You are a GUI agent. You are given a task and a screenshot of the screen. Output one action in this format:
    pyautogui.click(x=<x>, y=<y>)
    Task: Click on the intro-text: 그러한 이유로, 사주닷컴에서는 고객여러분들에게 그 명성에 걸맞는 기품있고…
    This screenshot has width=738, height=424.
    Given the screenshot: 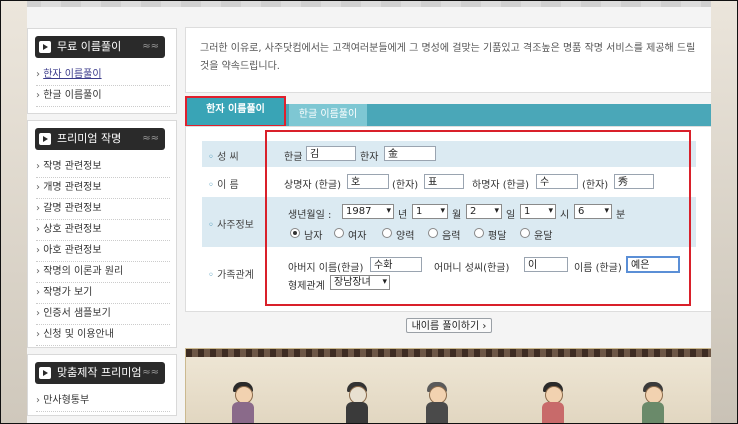 What is the action you would take?
    pyautogui.click(x=448, y=57)
    